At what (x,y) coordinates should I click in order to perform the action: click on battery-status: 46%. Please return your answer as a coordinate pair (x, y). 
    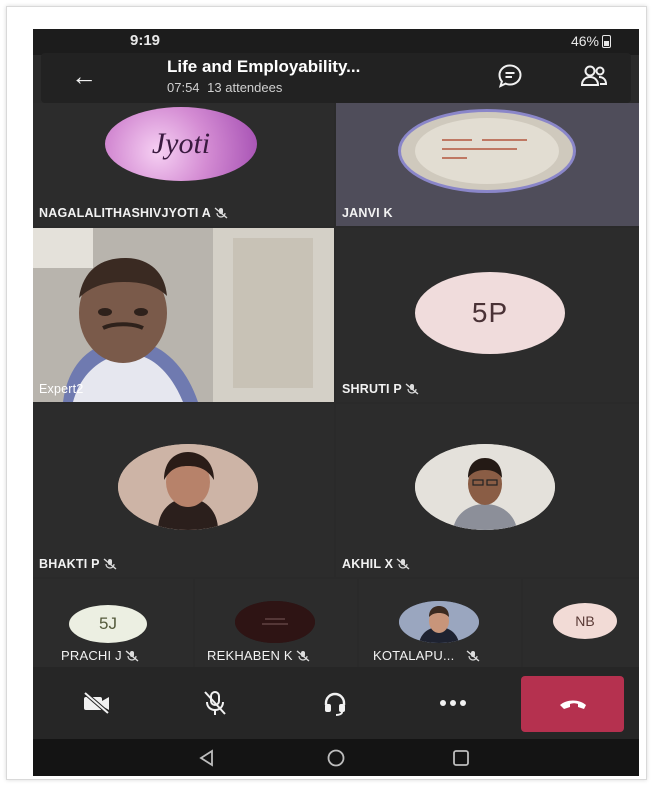
    Looking at the image, I should click on (591, 41).